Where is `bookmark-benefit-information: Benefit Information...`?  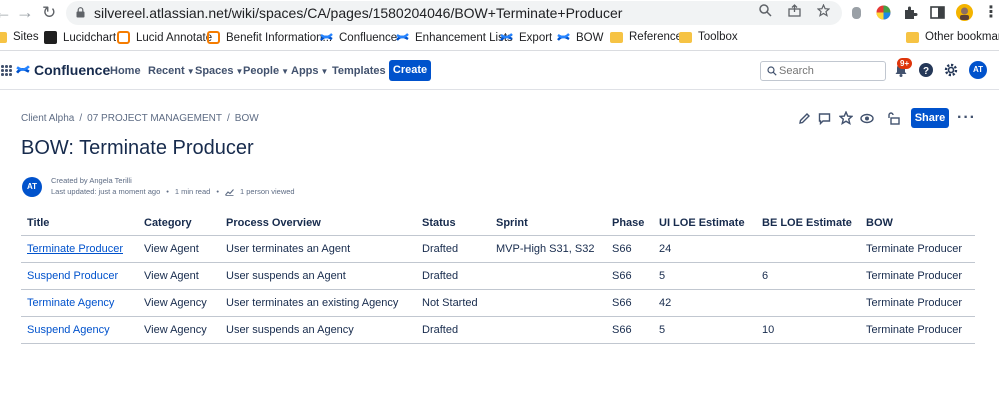
bookmark-benefit-information: Benefit Information... is located at coordinates (269, 37).